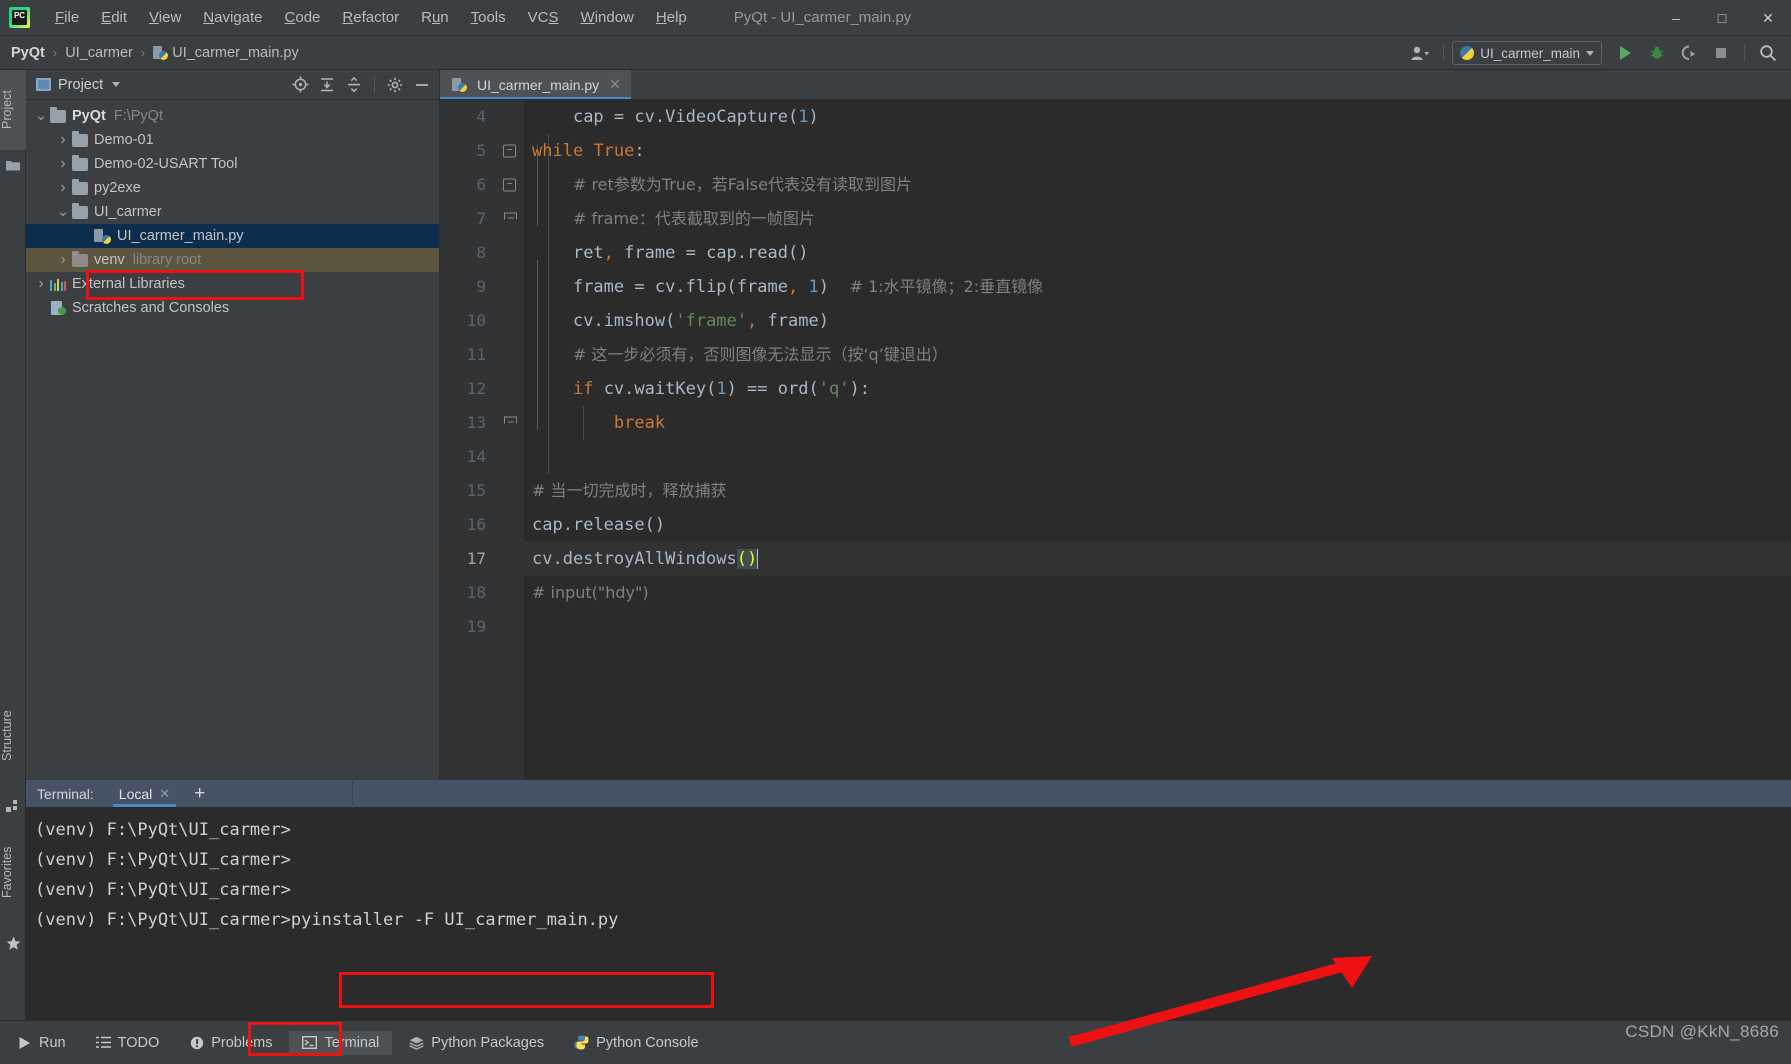 The width and height of the screenshot is (1791, 1064). What do you see at coordinates (13, 872) in the screenshot?
I see `sidebar-tab-favorites: Favorites` at bounding box center [13, 872].